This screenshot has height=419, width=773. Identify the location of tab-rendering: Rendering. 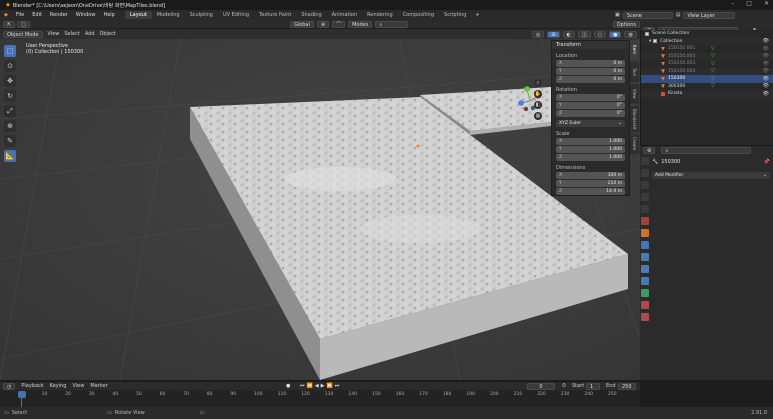
(380, 15).